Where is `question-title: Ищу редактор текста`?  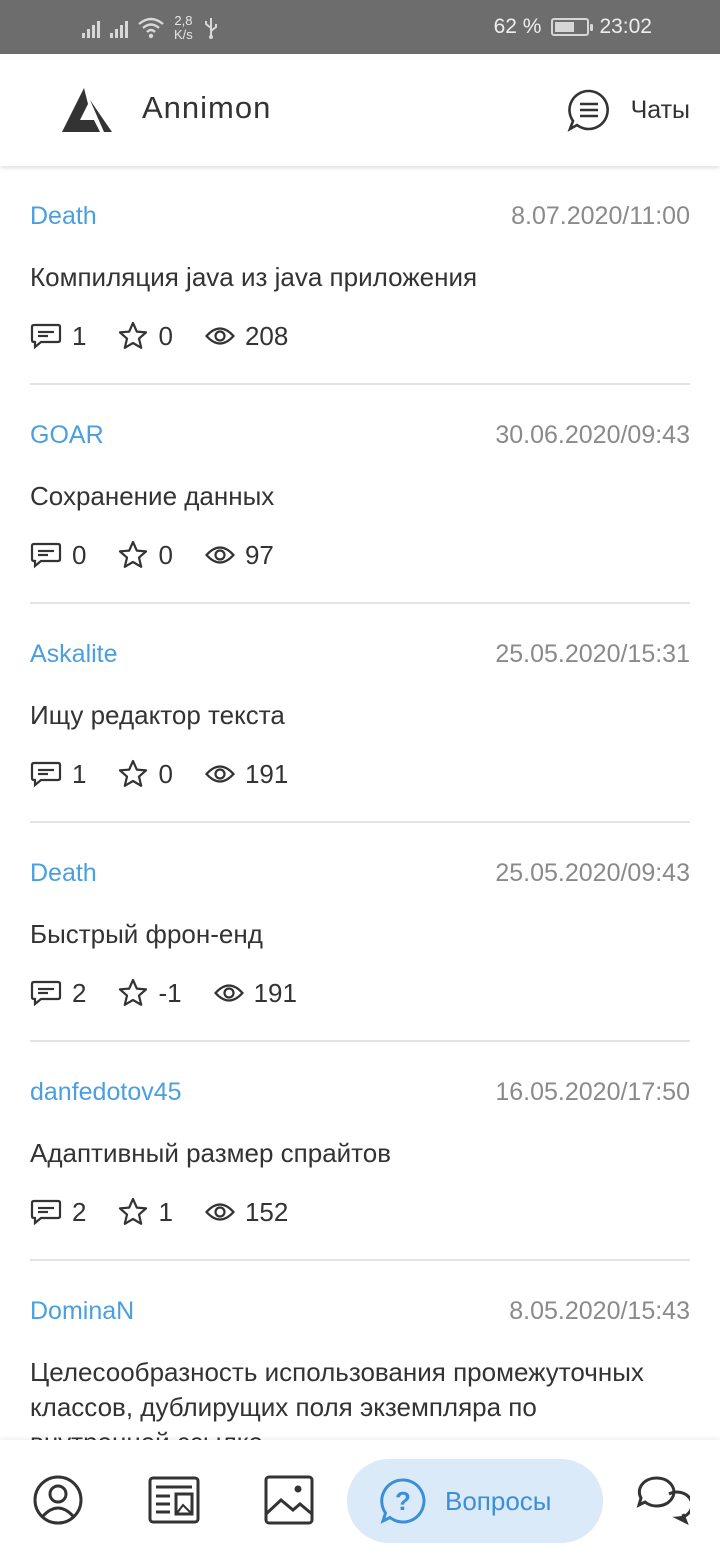
question-title: Ищу редактор текста is located at coordinates (350, 715).